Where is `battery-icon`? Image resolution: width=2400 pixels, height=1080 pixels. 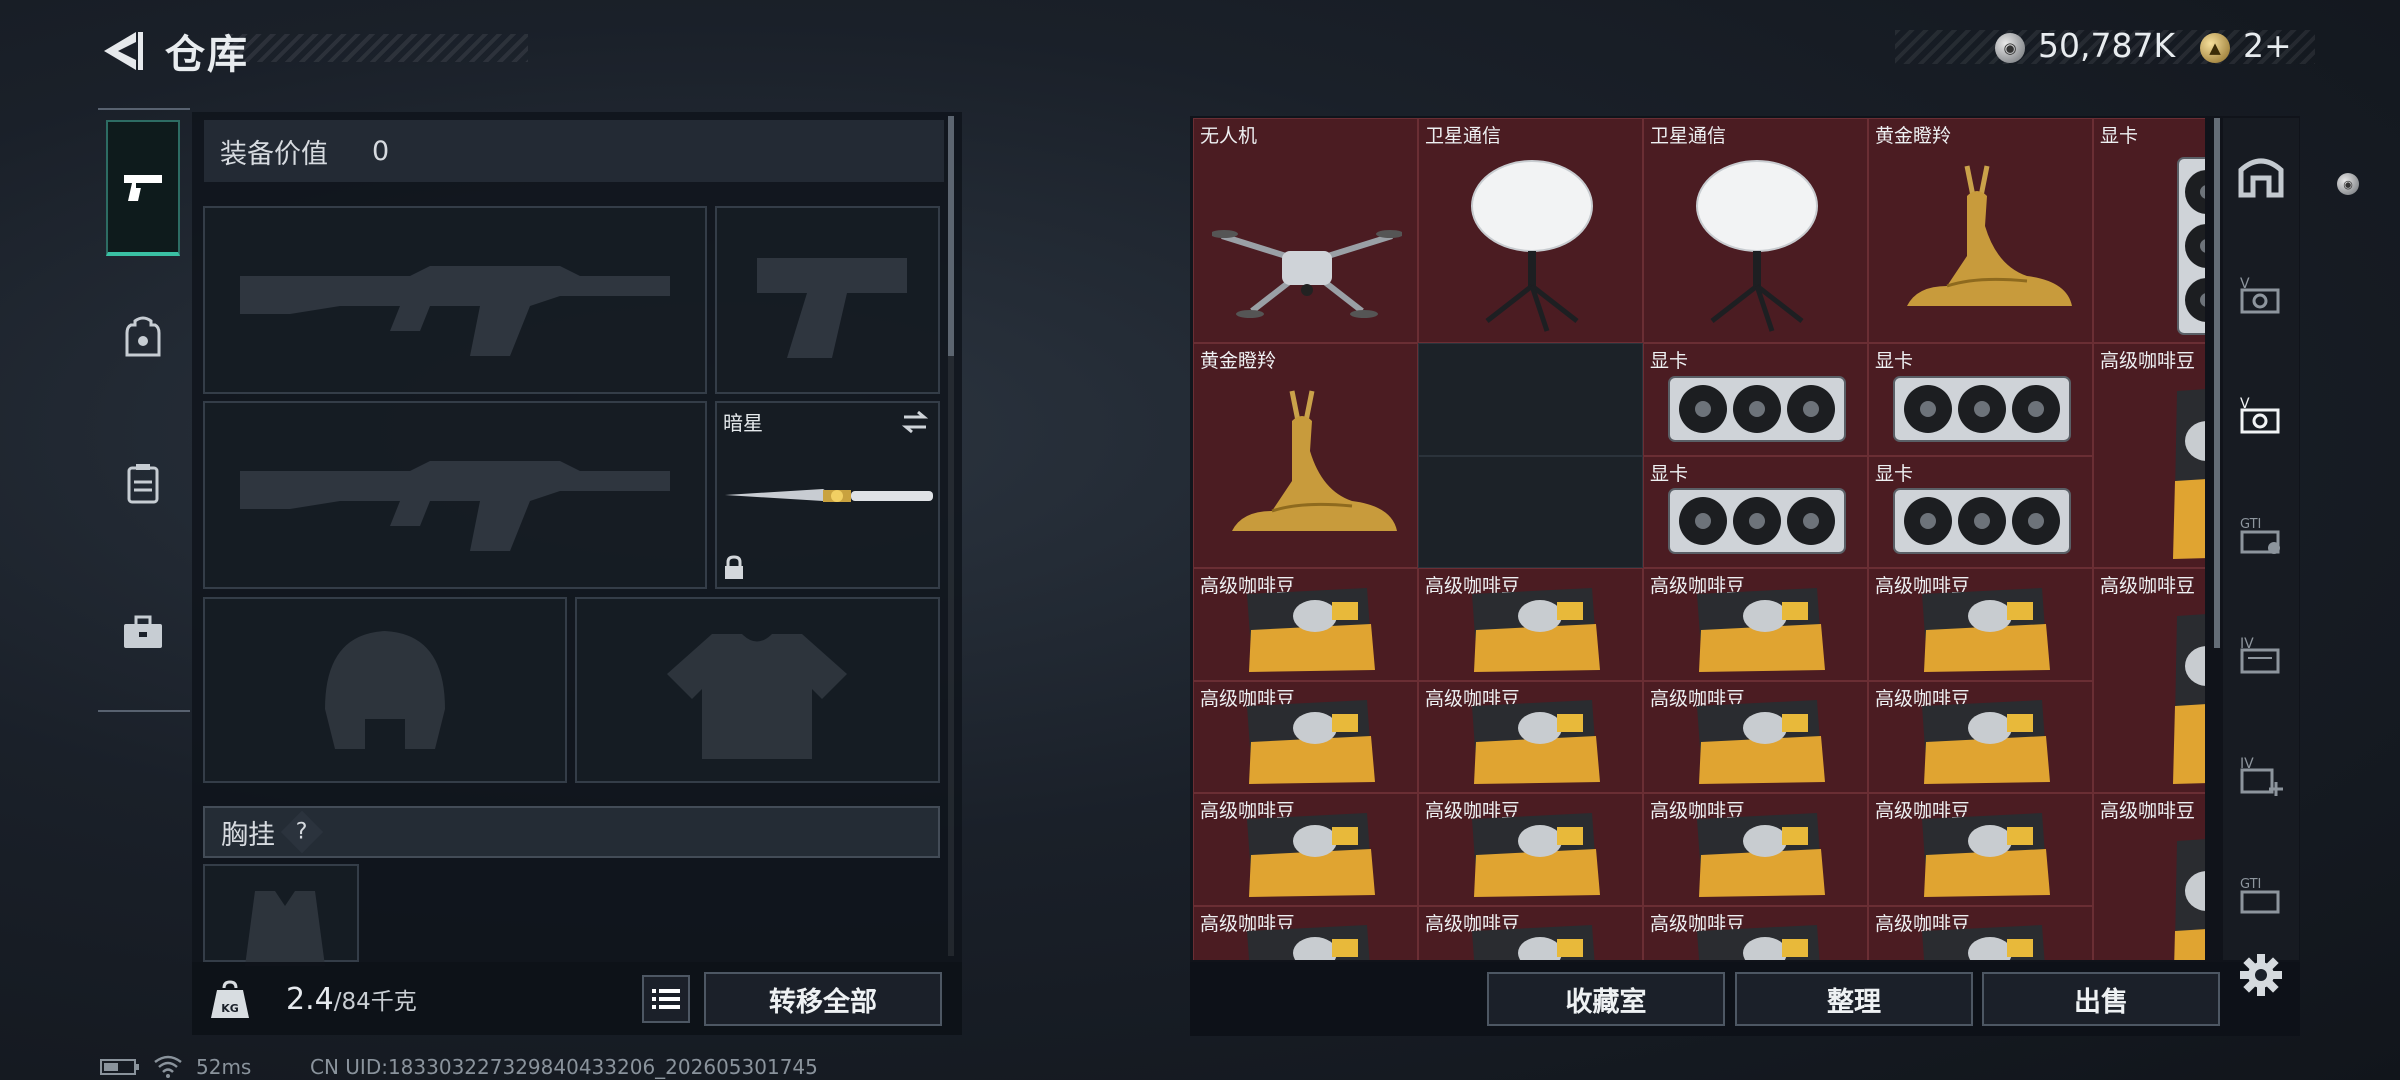 battery-icon is located at coordinates (119, 1067).